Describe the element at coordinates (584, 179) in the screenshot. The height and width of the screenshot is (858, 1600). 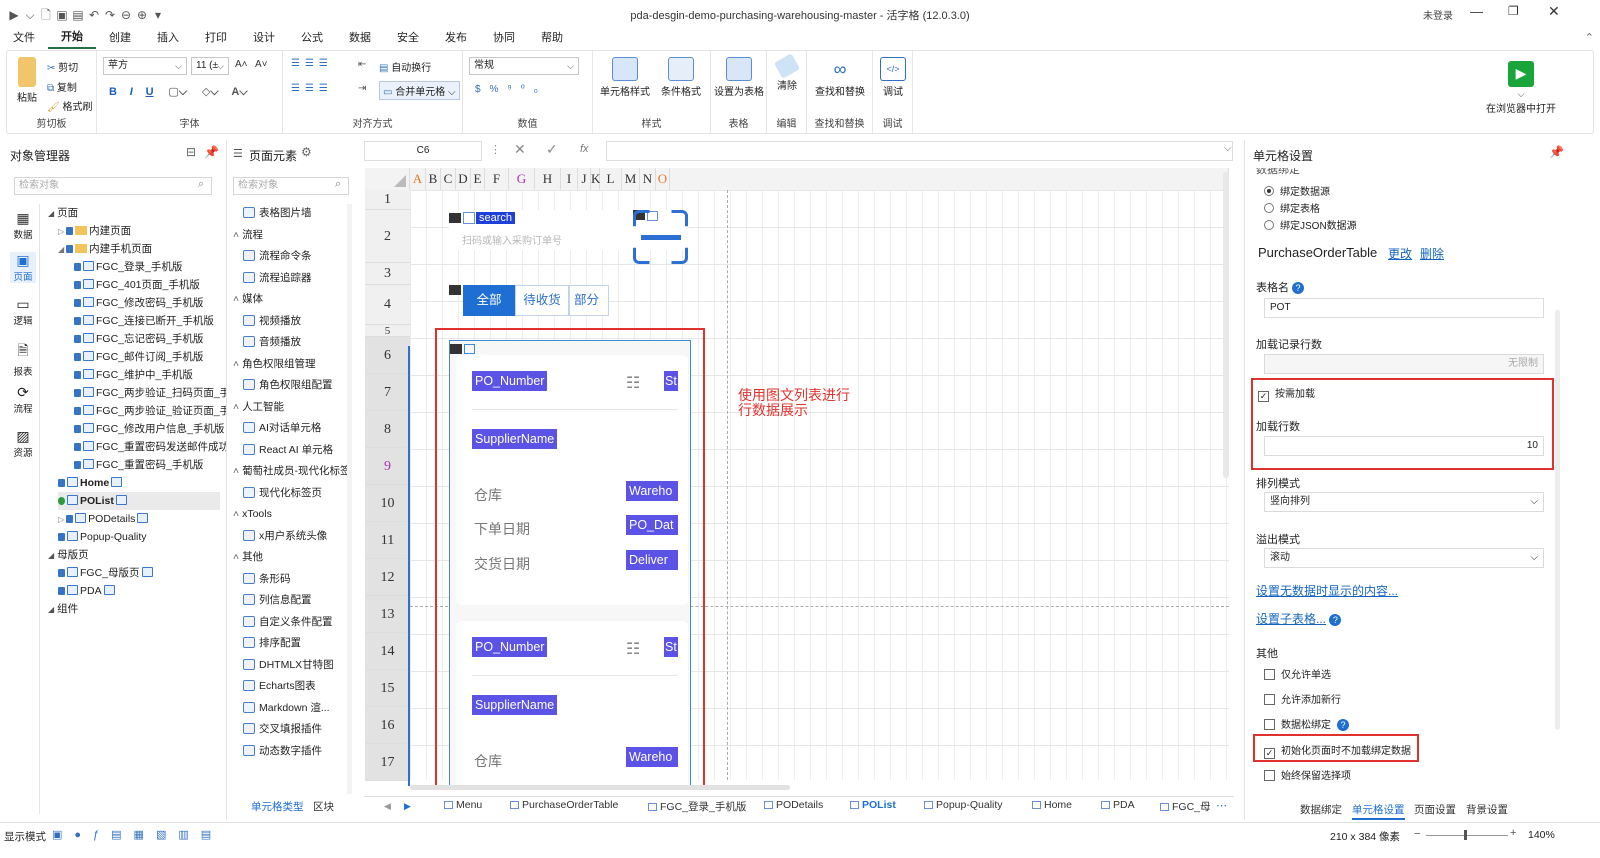
I see `column-header: J` at that location.